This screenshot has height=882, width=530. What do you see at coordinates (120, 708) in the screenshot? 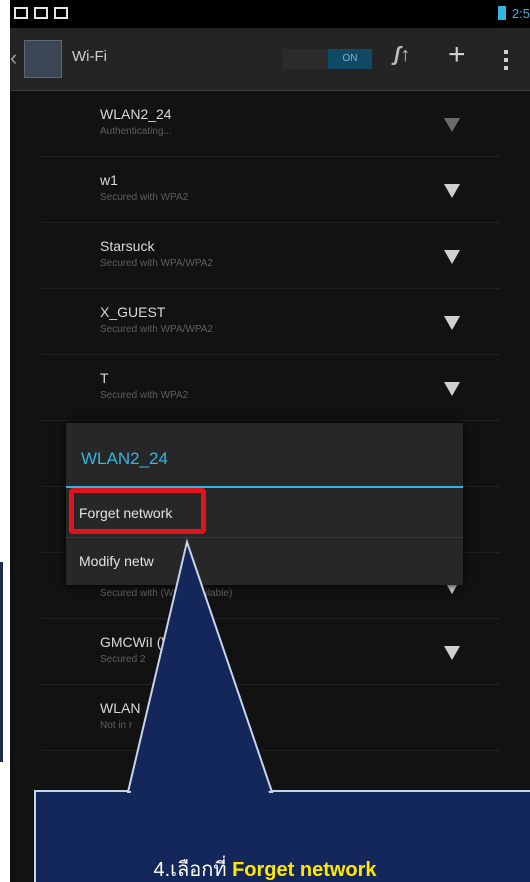
I see `network-ssid: WLAN` at bounding box center [120, 708].